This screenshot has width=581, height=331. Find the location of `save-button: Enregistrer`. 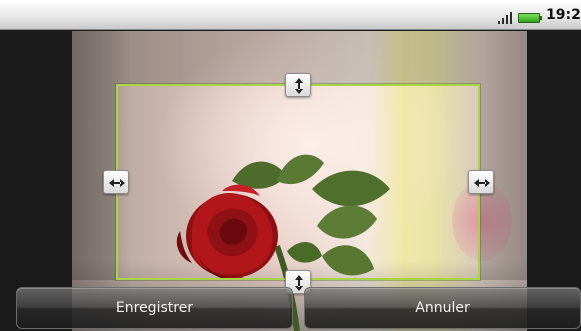

save-button: Enregistrer is located at coordinates (154, 308).